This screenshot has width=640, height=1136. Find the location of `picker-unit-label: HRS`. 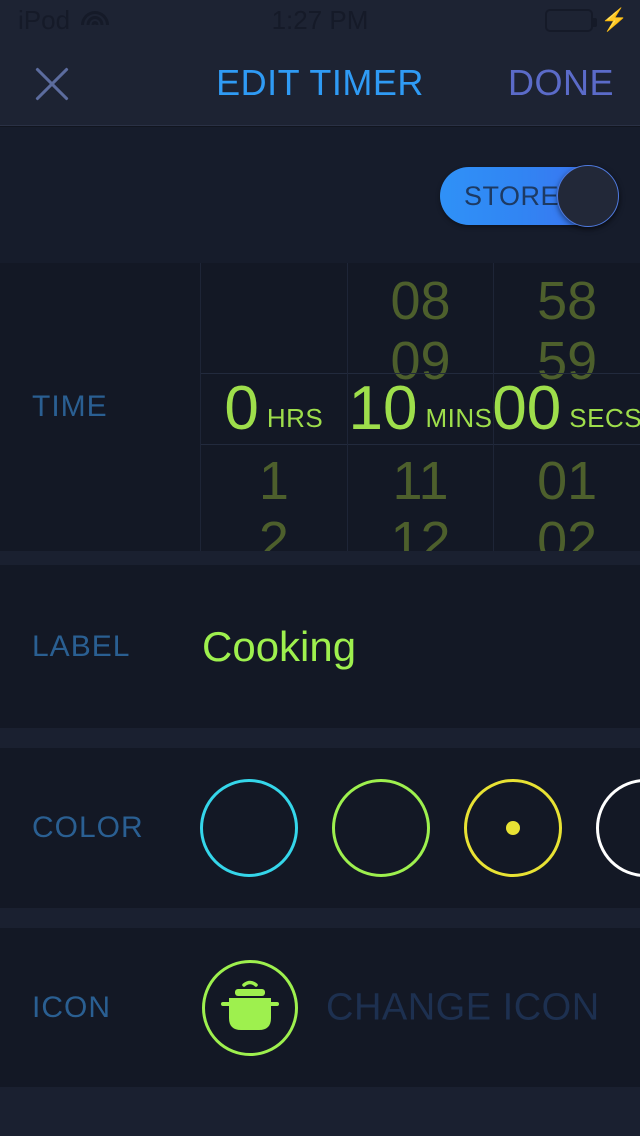

picker-unit-label: HRS is located at coordinates (295, 418).